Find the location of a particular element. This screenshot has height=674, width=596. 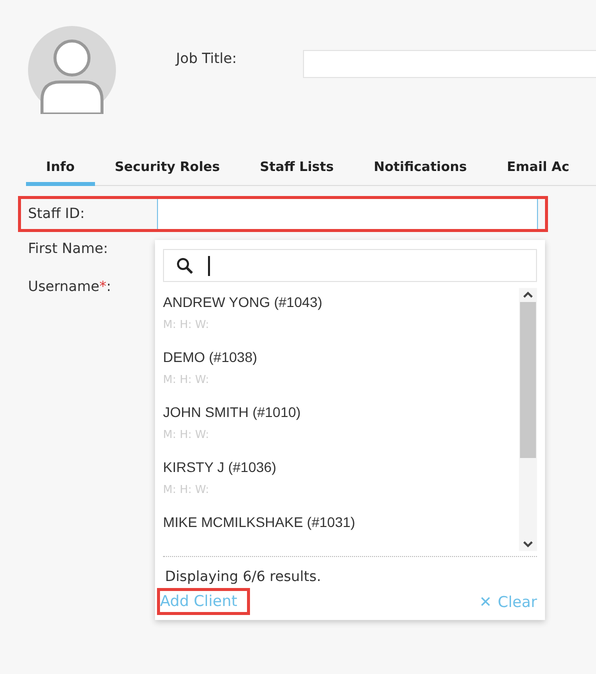

input-field is located at coordinates (449, 64).